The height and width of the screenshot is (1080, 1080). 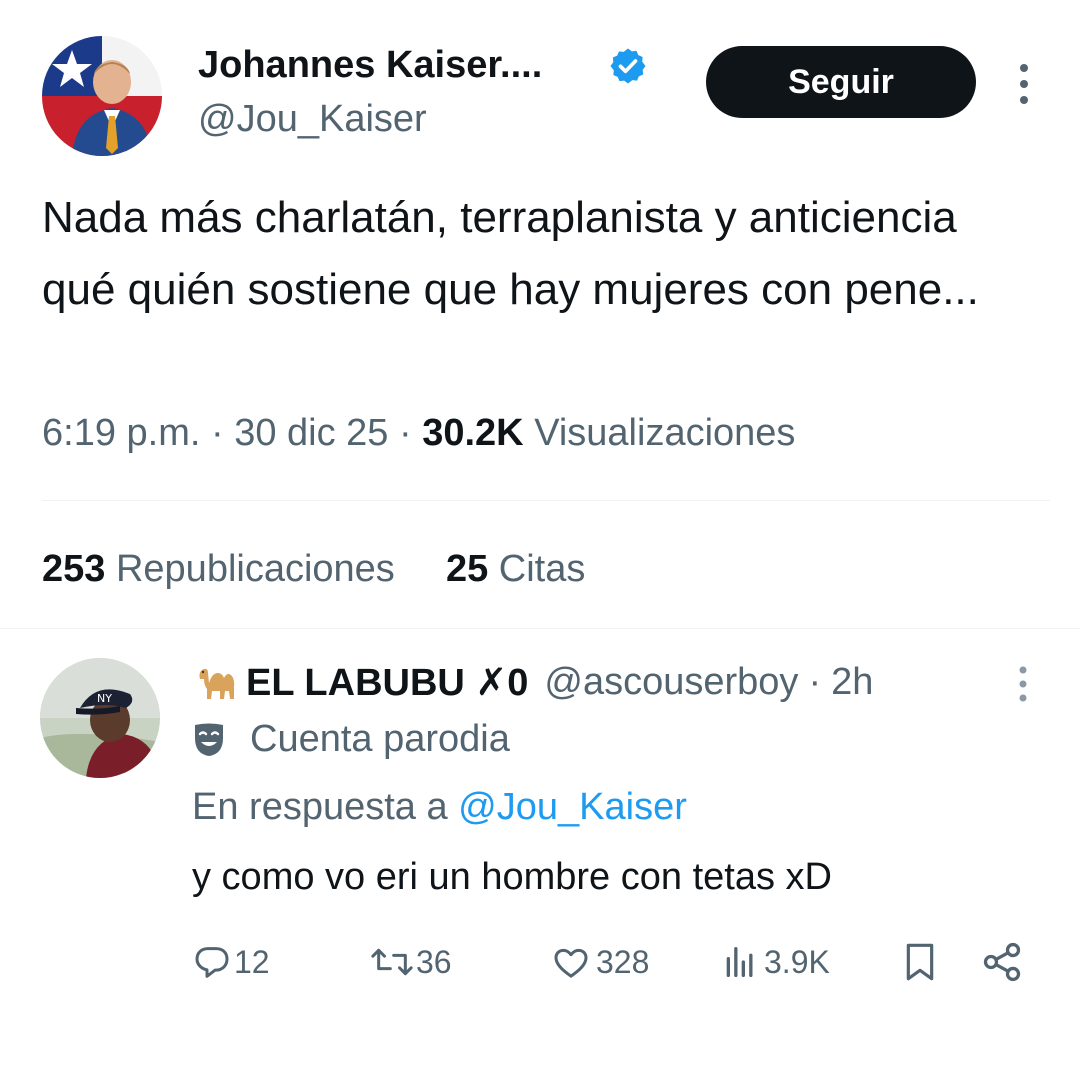 What do you see at coordinates (665, 433) in the screenshot?
I see `views-label: Visualizaciones` at bounding box center [665, 433].